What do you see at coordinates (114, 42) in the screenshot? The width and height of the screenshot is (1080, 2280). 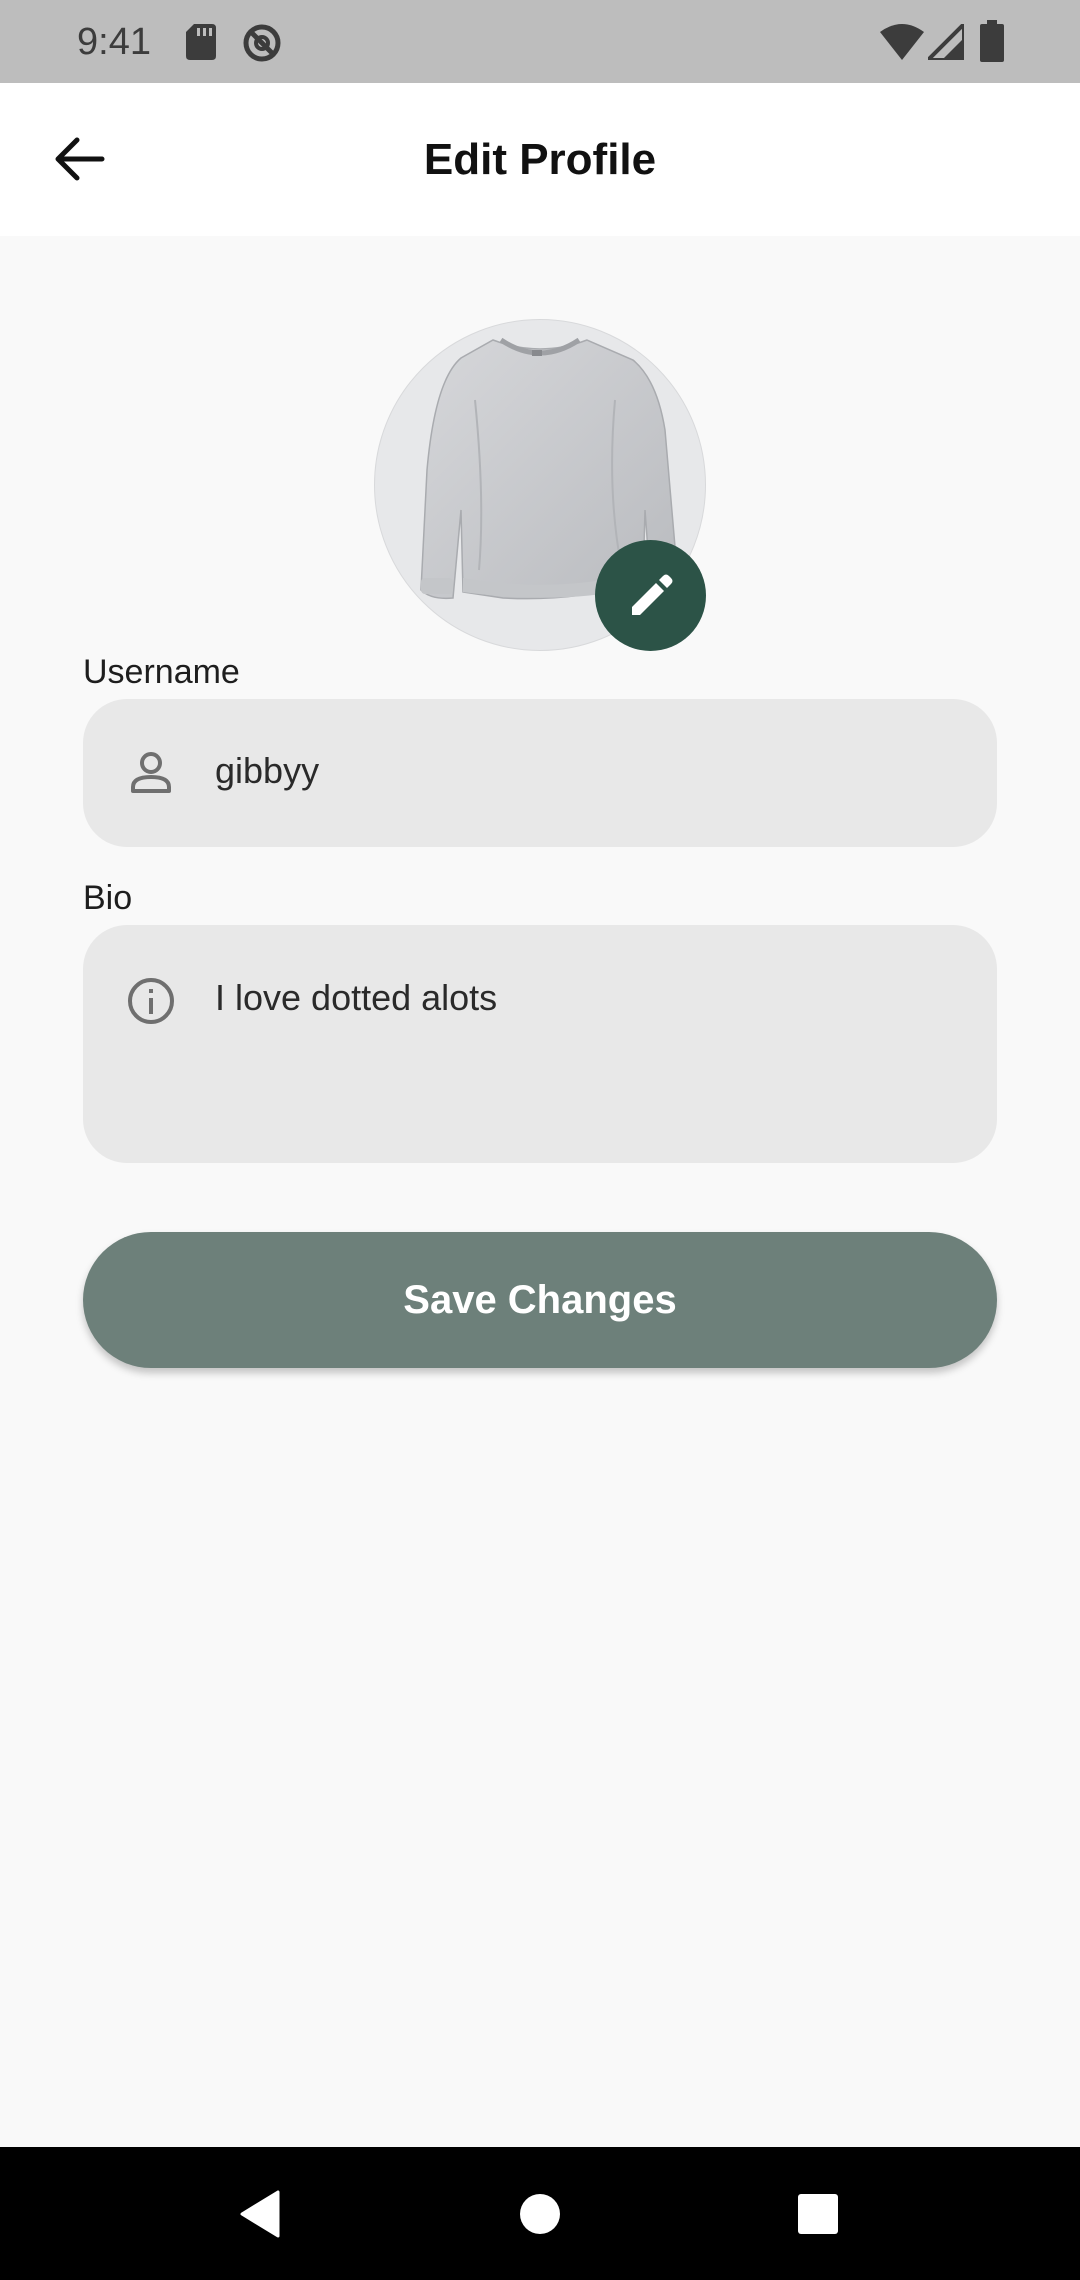 I see `status-time: 9:41` at bounding box center [114, 42].